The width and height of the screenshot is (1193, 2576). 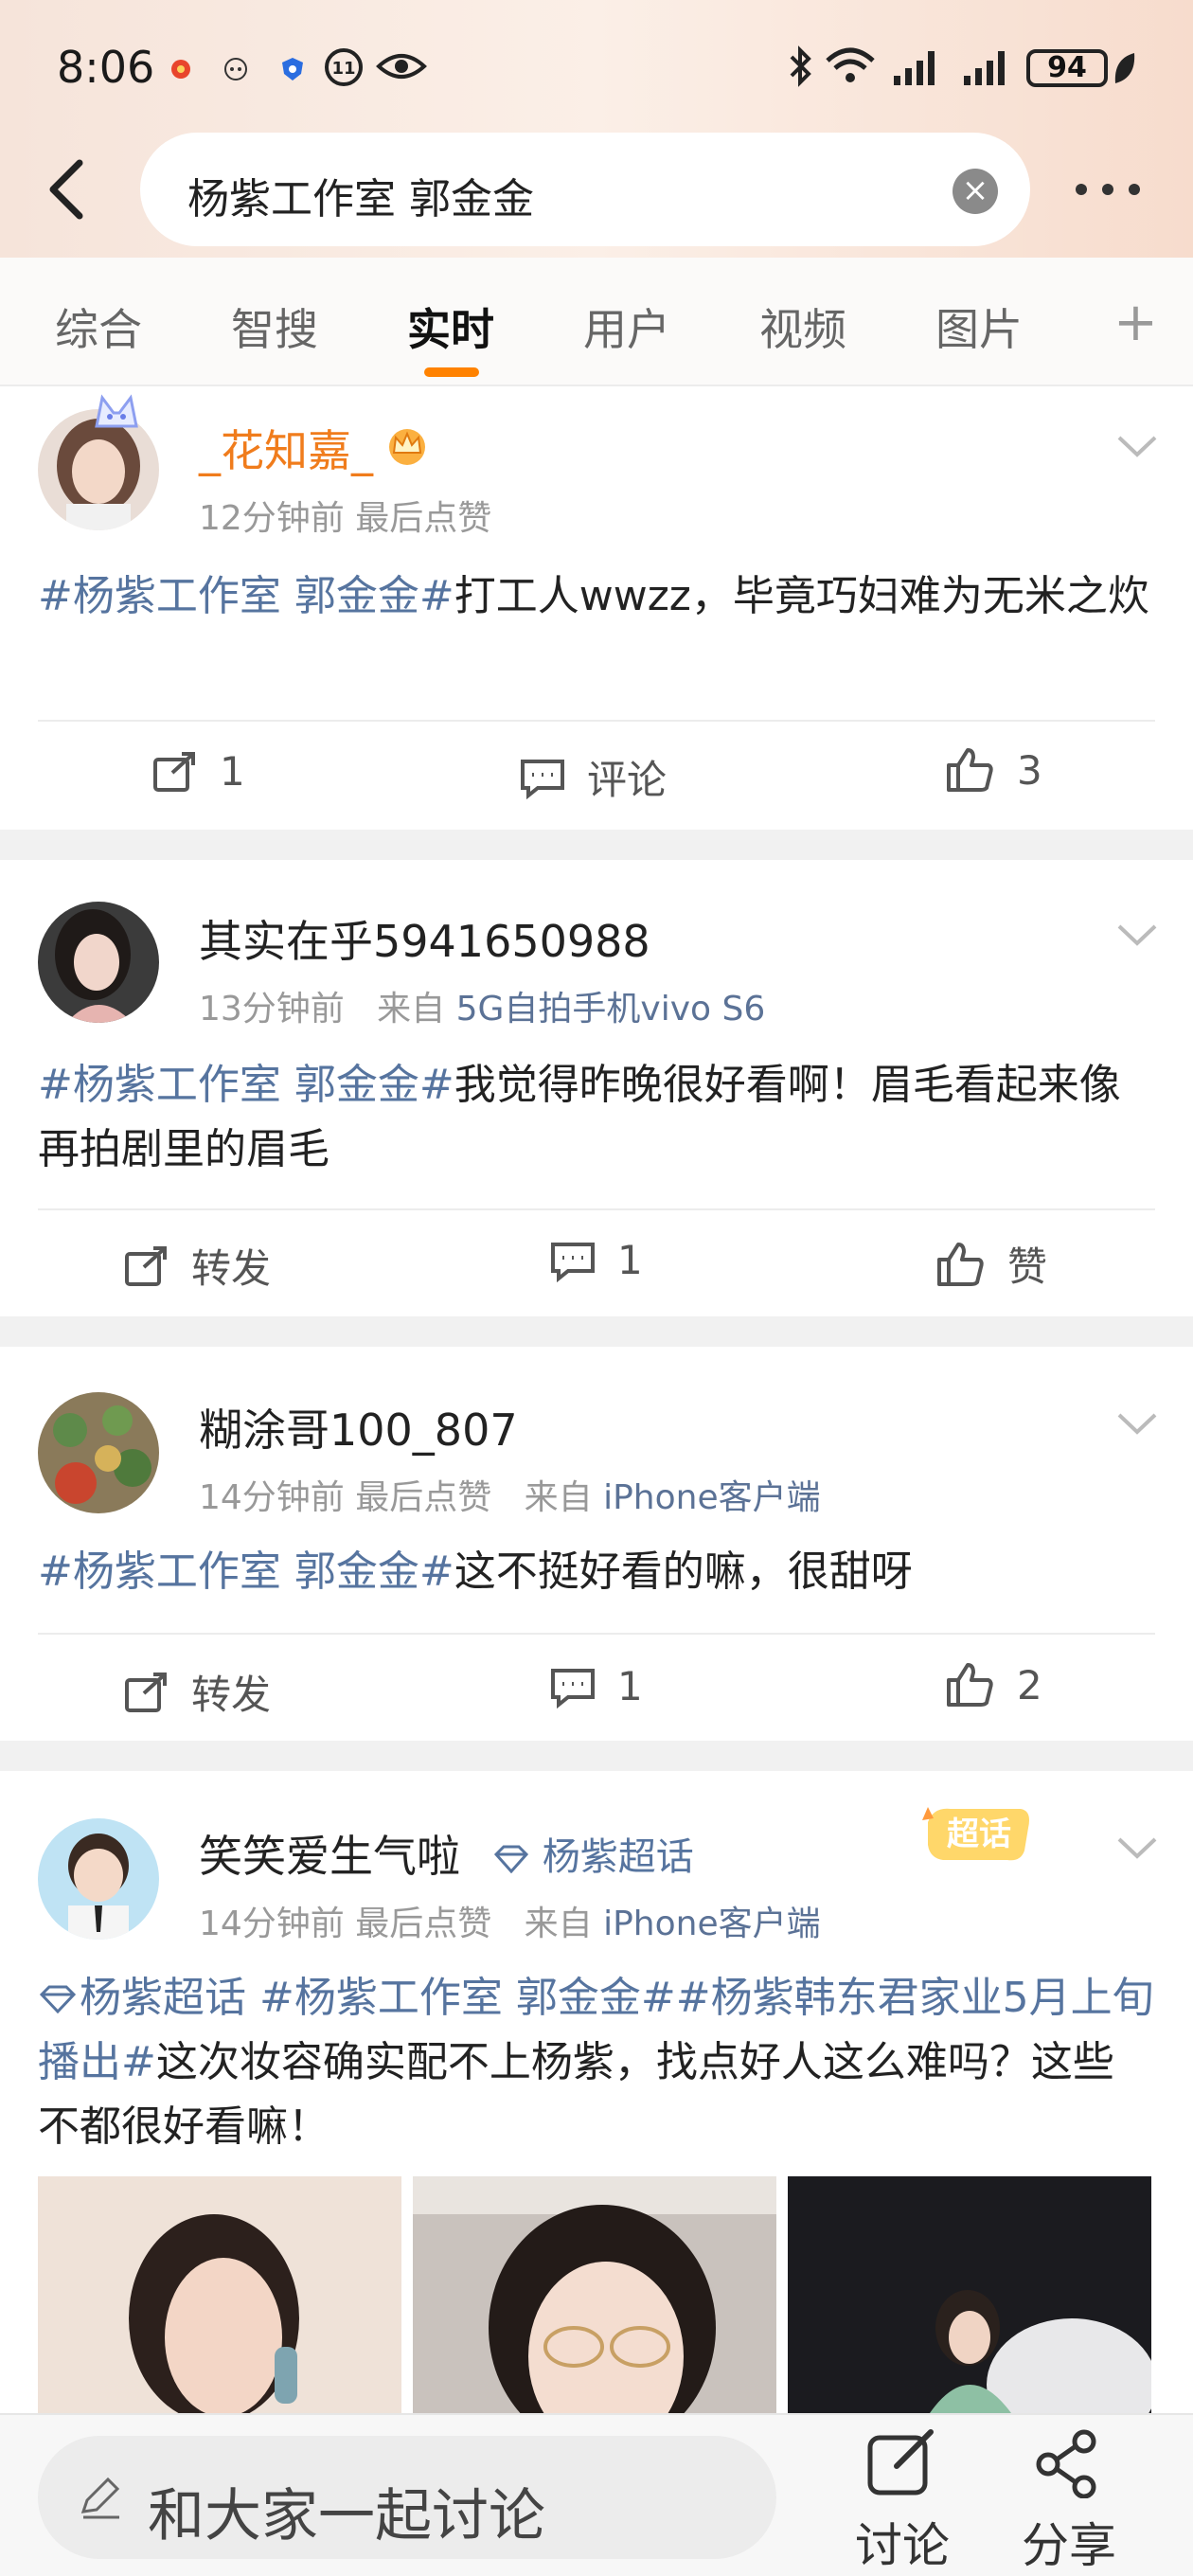 I want to click on tab-realtime: 实时, so click(x=450, y=326).